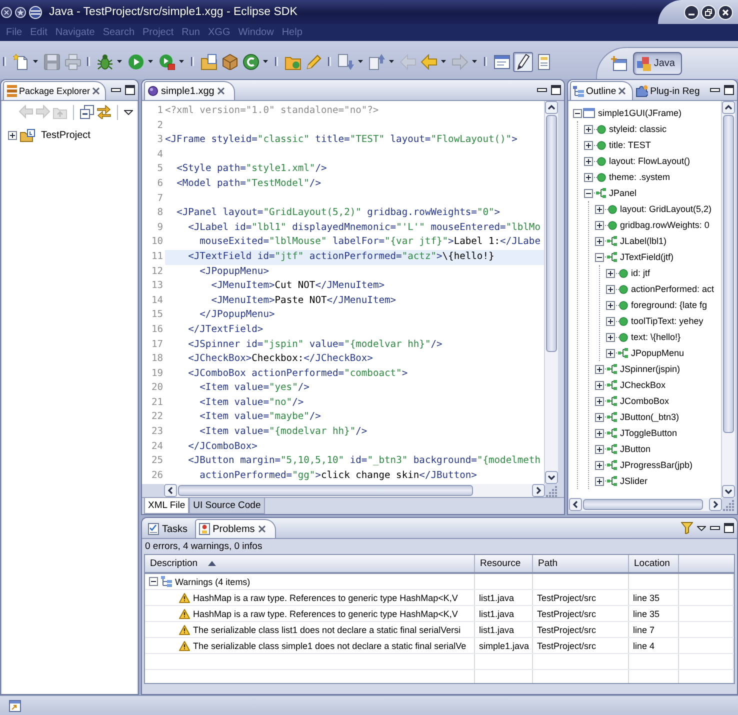 Image resolution: width=738 pixels, height=715 pixels. I want to click on tree-item: id: jtf, so click(641, 273).